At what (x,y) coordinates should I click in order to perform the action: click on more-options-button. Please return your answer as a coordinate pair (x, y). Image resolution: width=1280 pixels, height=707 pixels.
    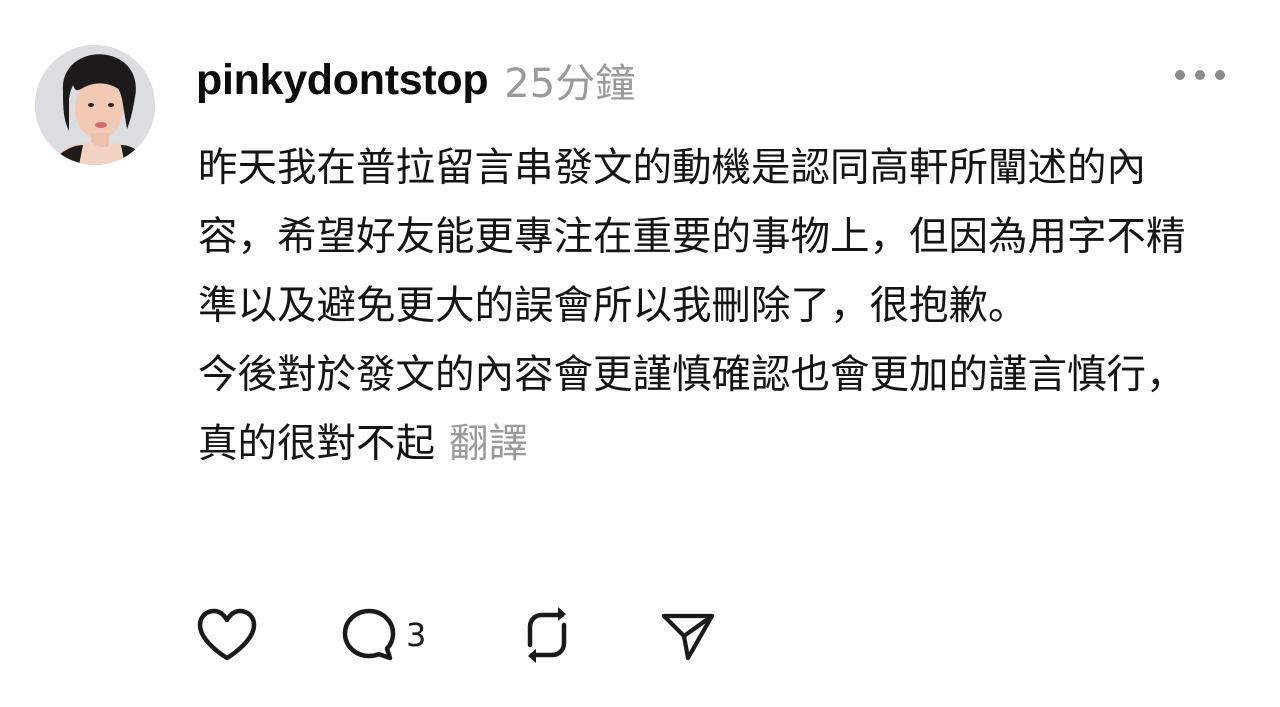
    Looking at the image, I should click on (1200, 75).